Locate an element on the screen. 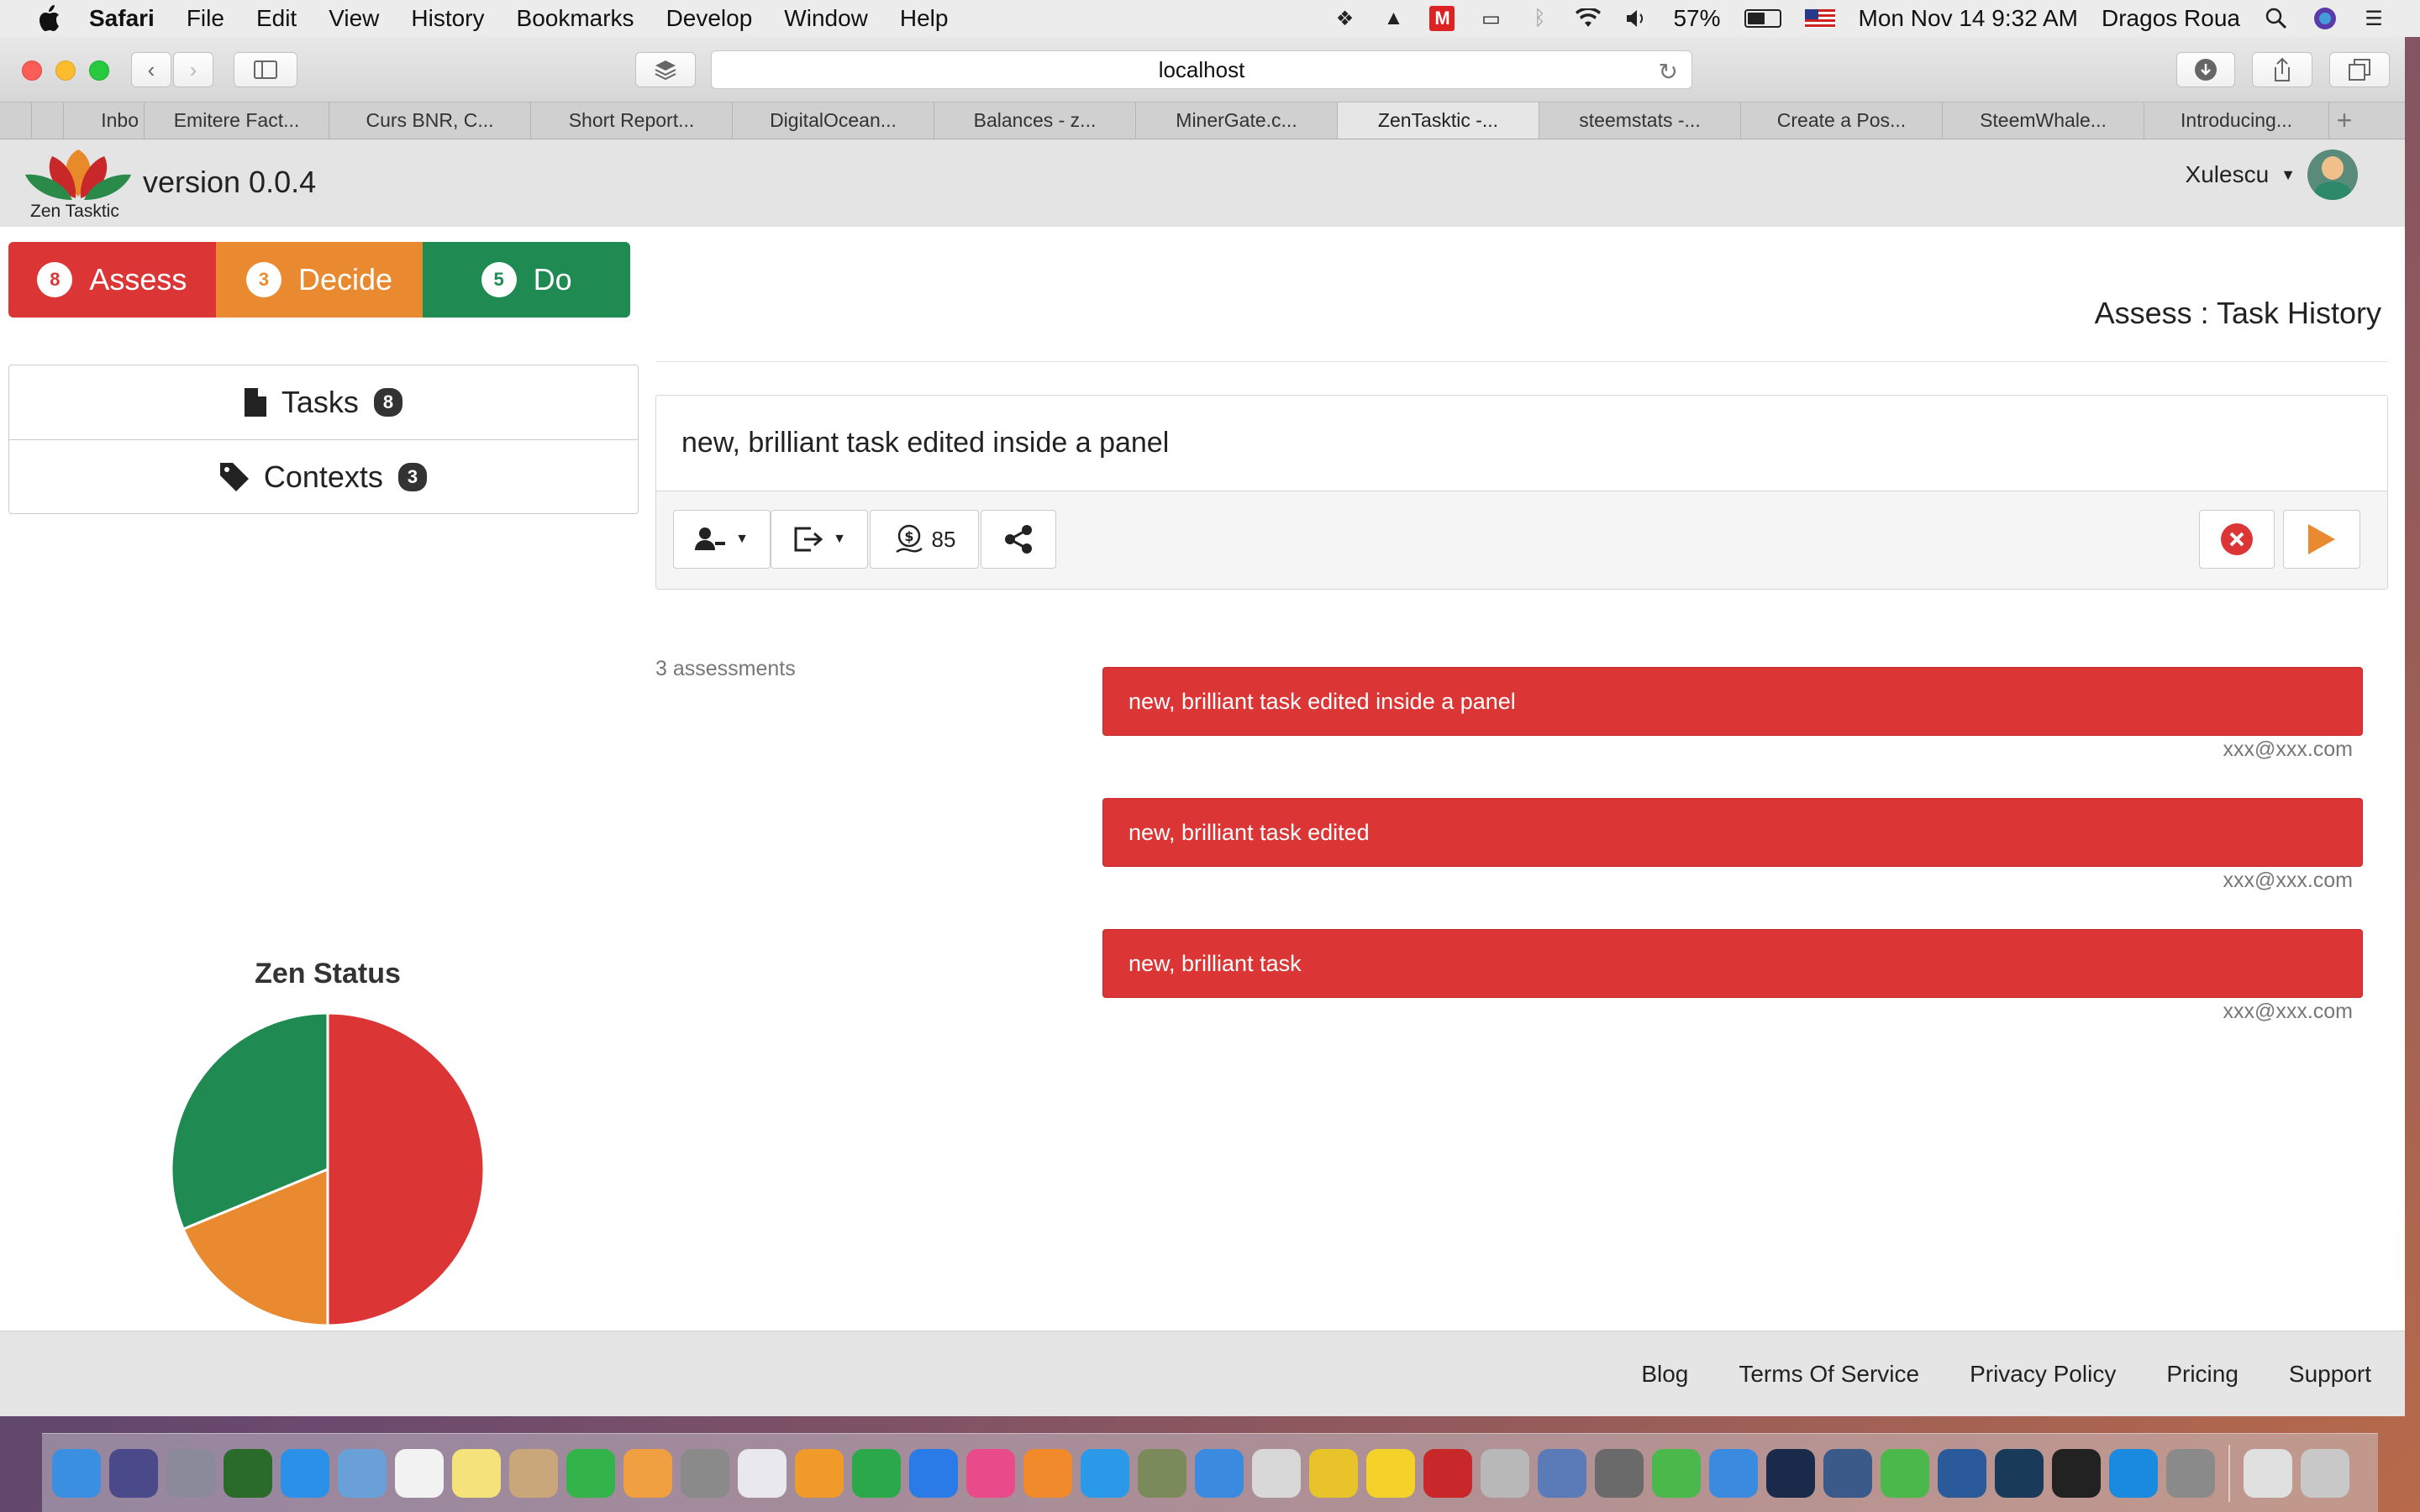 The width and height of the screenshot is (2420, 1512). assessment-item: new, brilliant task edited is located at coordinates (1733, 832).